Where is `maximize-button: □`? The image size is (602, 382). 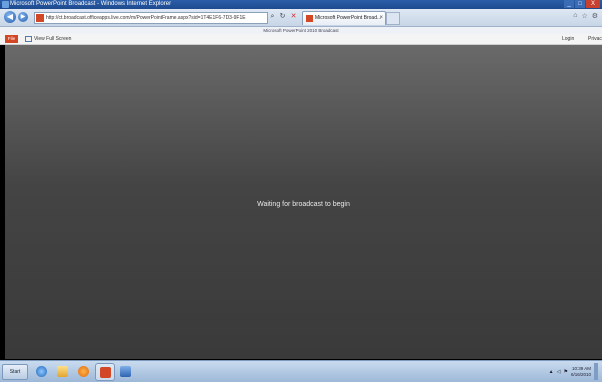
maximize-button: □ is located at coordinates (580, 4).